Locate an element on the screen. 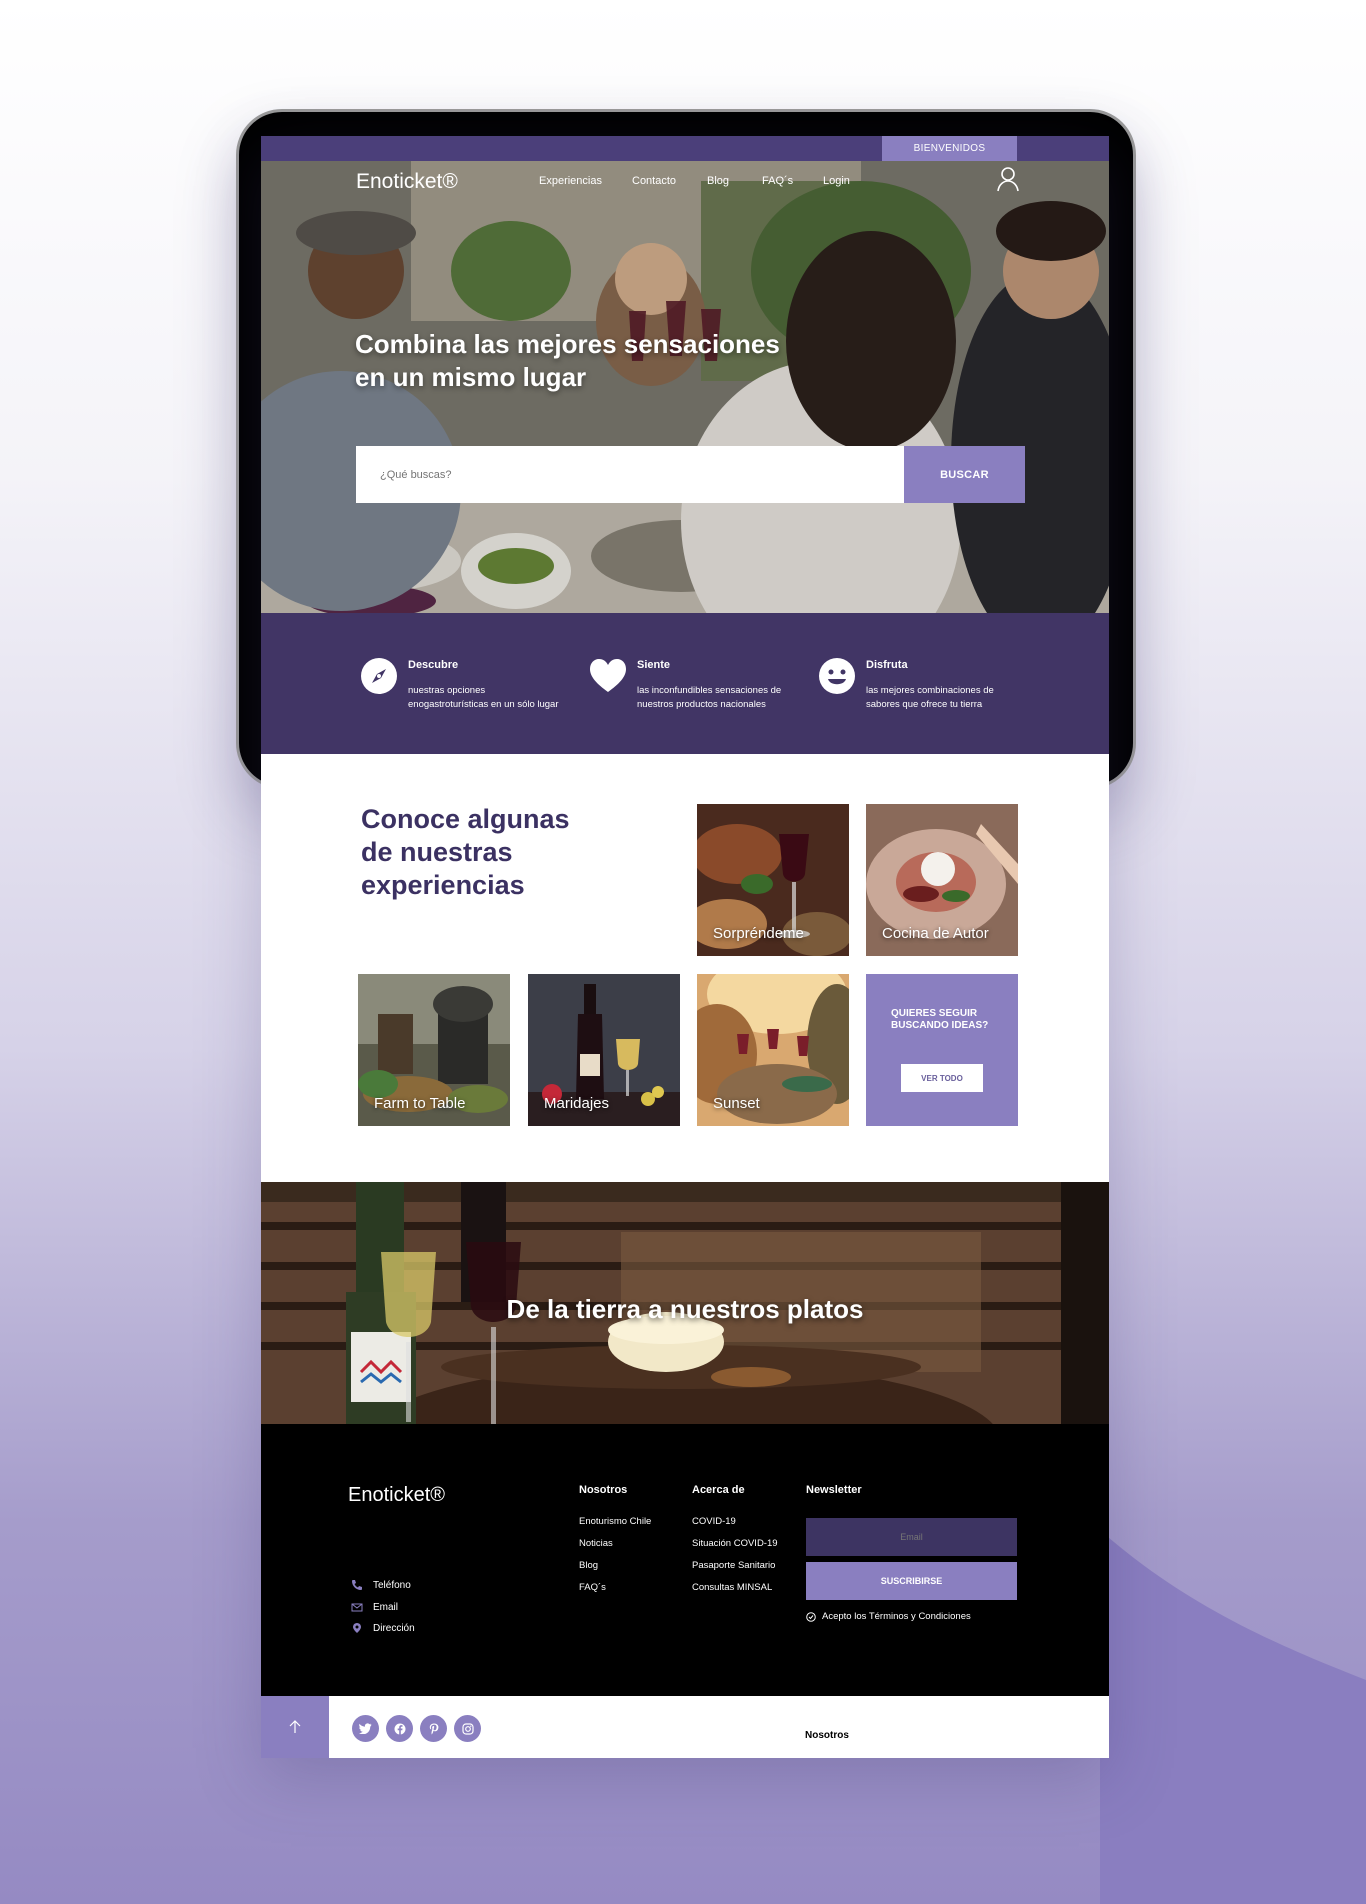  mail-icon is located at coordinates (357, 1607).